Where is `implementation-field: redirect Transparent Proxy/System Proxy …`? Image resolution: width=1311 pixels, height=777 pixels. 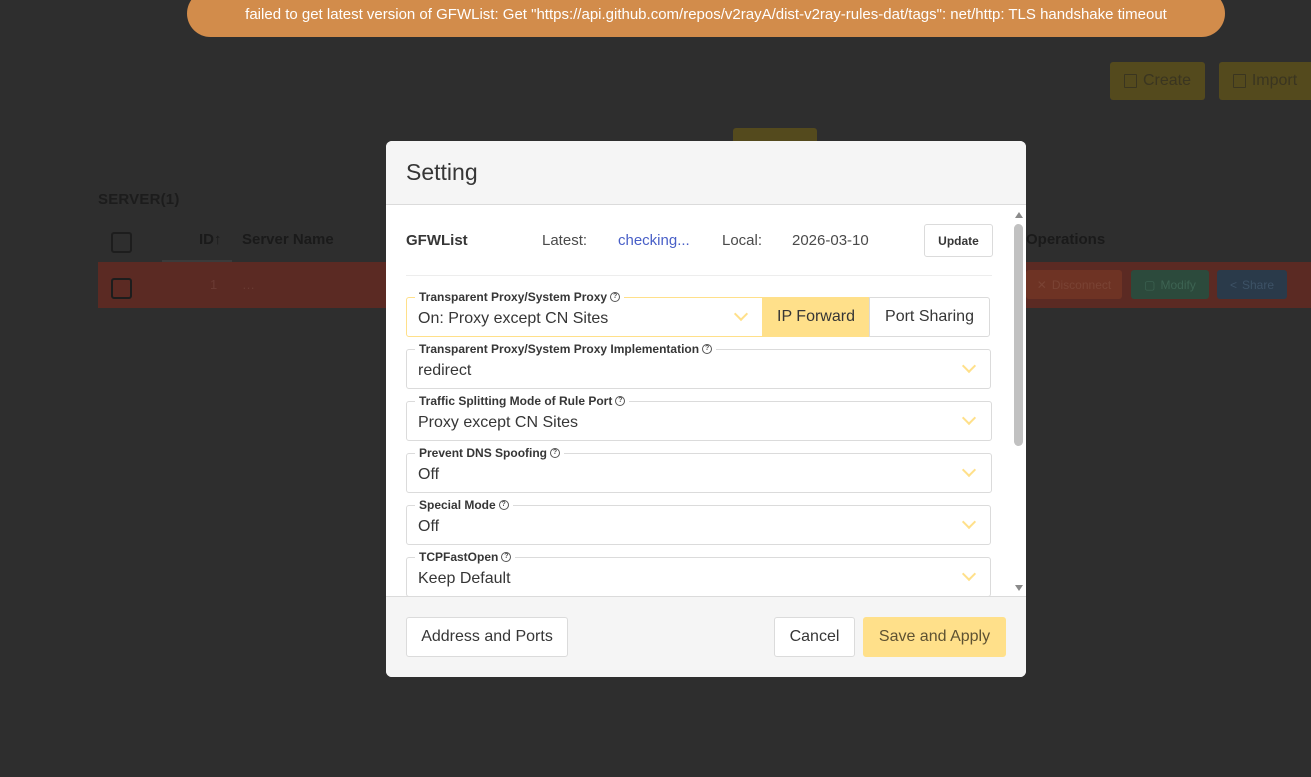
implementation-field: redirect Transparent Proxy/System Proxy … is located at coordinates (699, 365).